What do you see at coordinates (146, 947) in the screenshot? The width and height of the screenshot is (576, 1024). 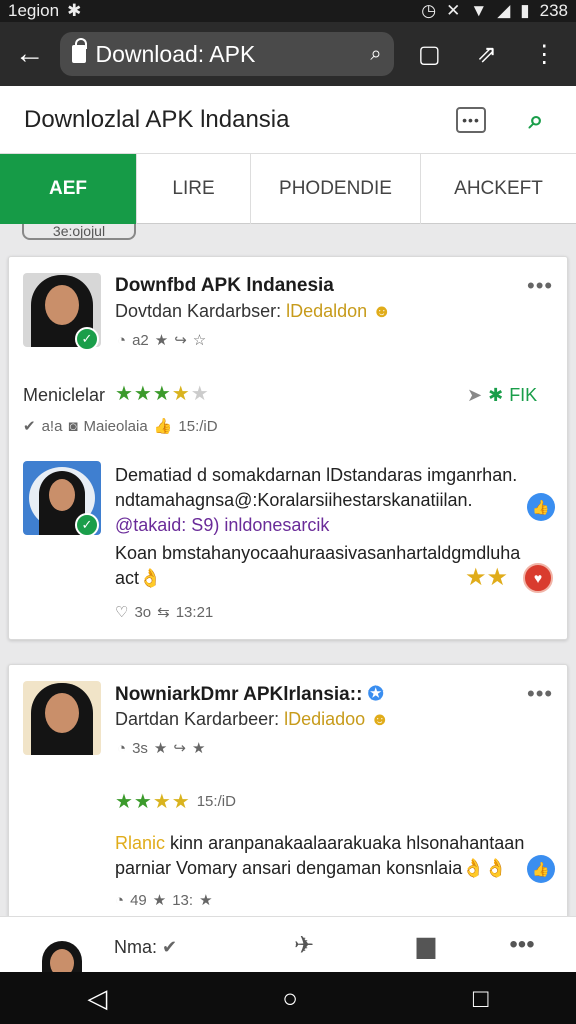 I see `profile-name: Nma: ✔` at bounding box center [146, 947].